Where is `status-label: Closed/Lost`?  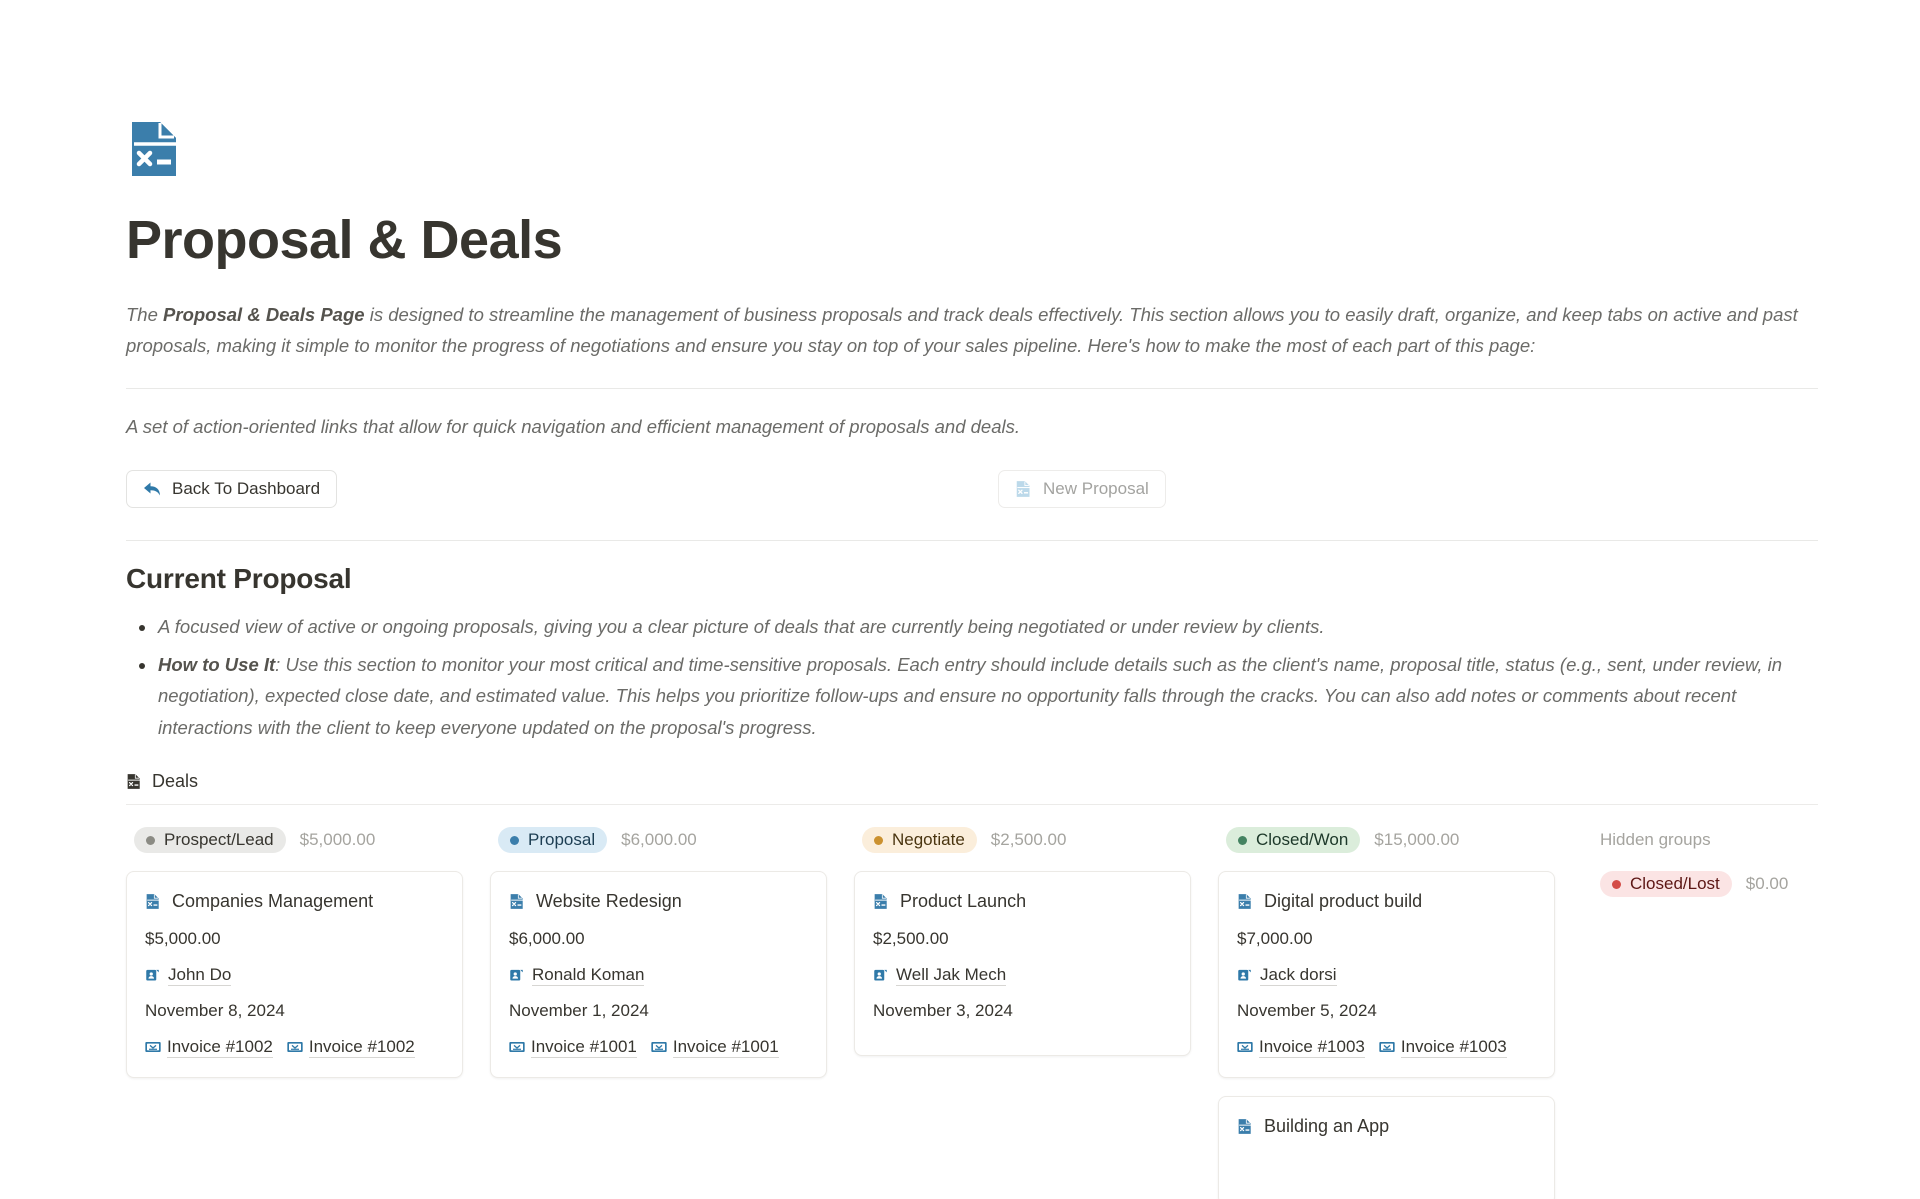
status-label: Closed/Lost is located at coordinates (1675, 884).